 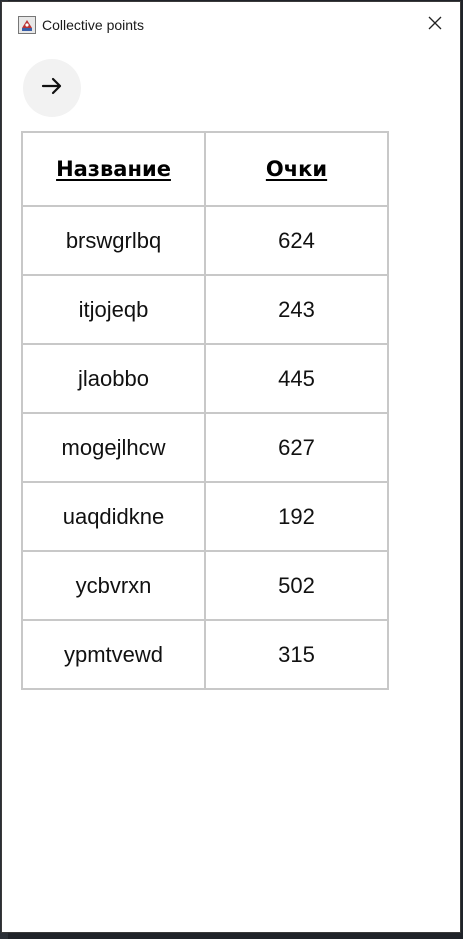 I want to click on column-header-name: Название, so click(x=113, y=169).